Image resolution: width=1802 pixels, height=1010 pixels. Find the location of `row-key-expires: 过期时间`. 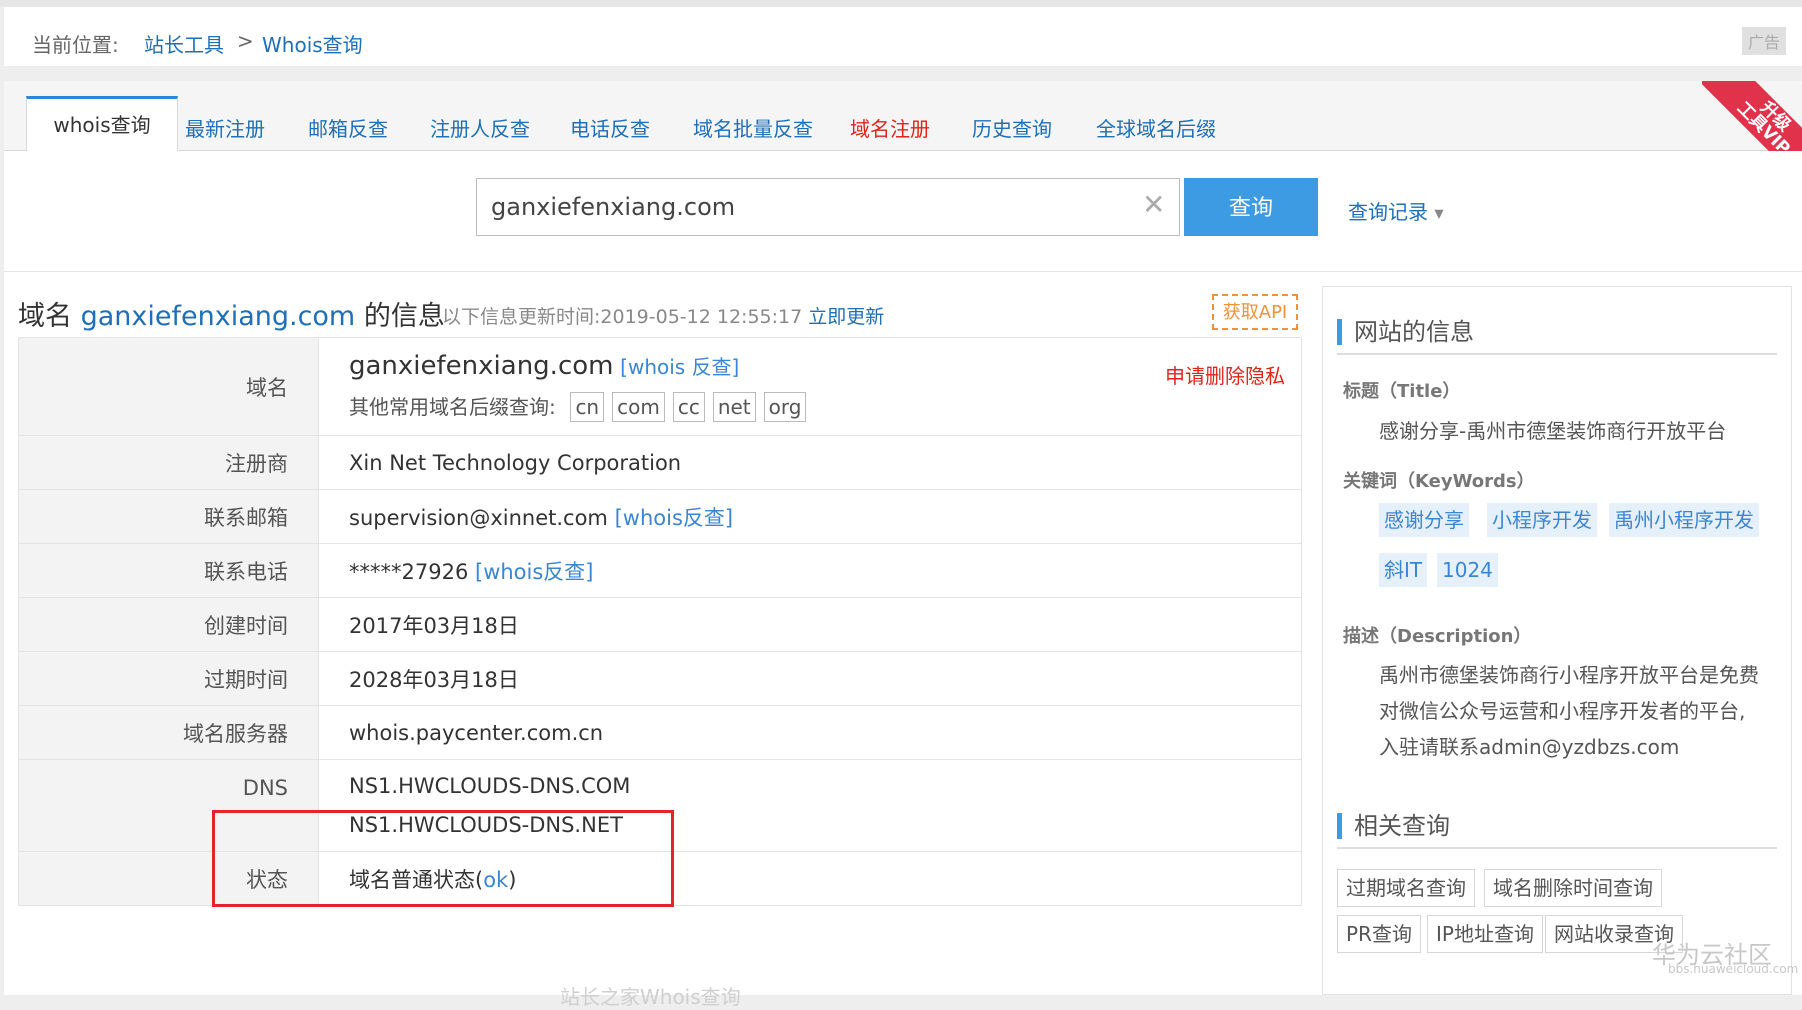

row-key-expires: 过期时间 is located at coordinates (168, 678).